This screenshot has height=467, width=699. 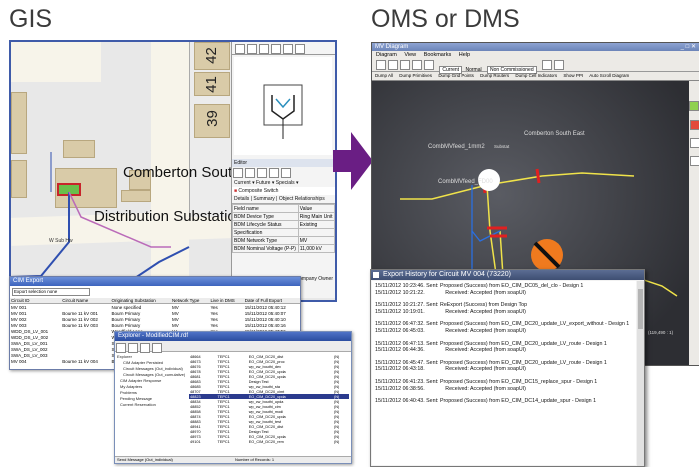 I want to click on status-right: Number of Records: 1, so click(x=255, y=459).